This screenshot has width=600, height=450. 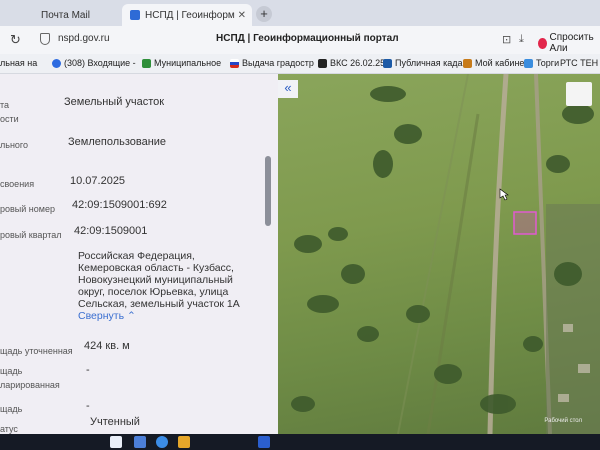 I want to click on field-label: та, so click(x=5, y=105).